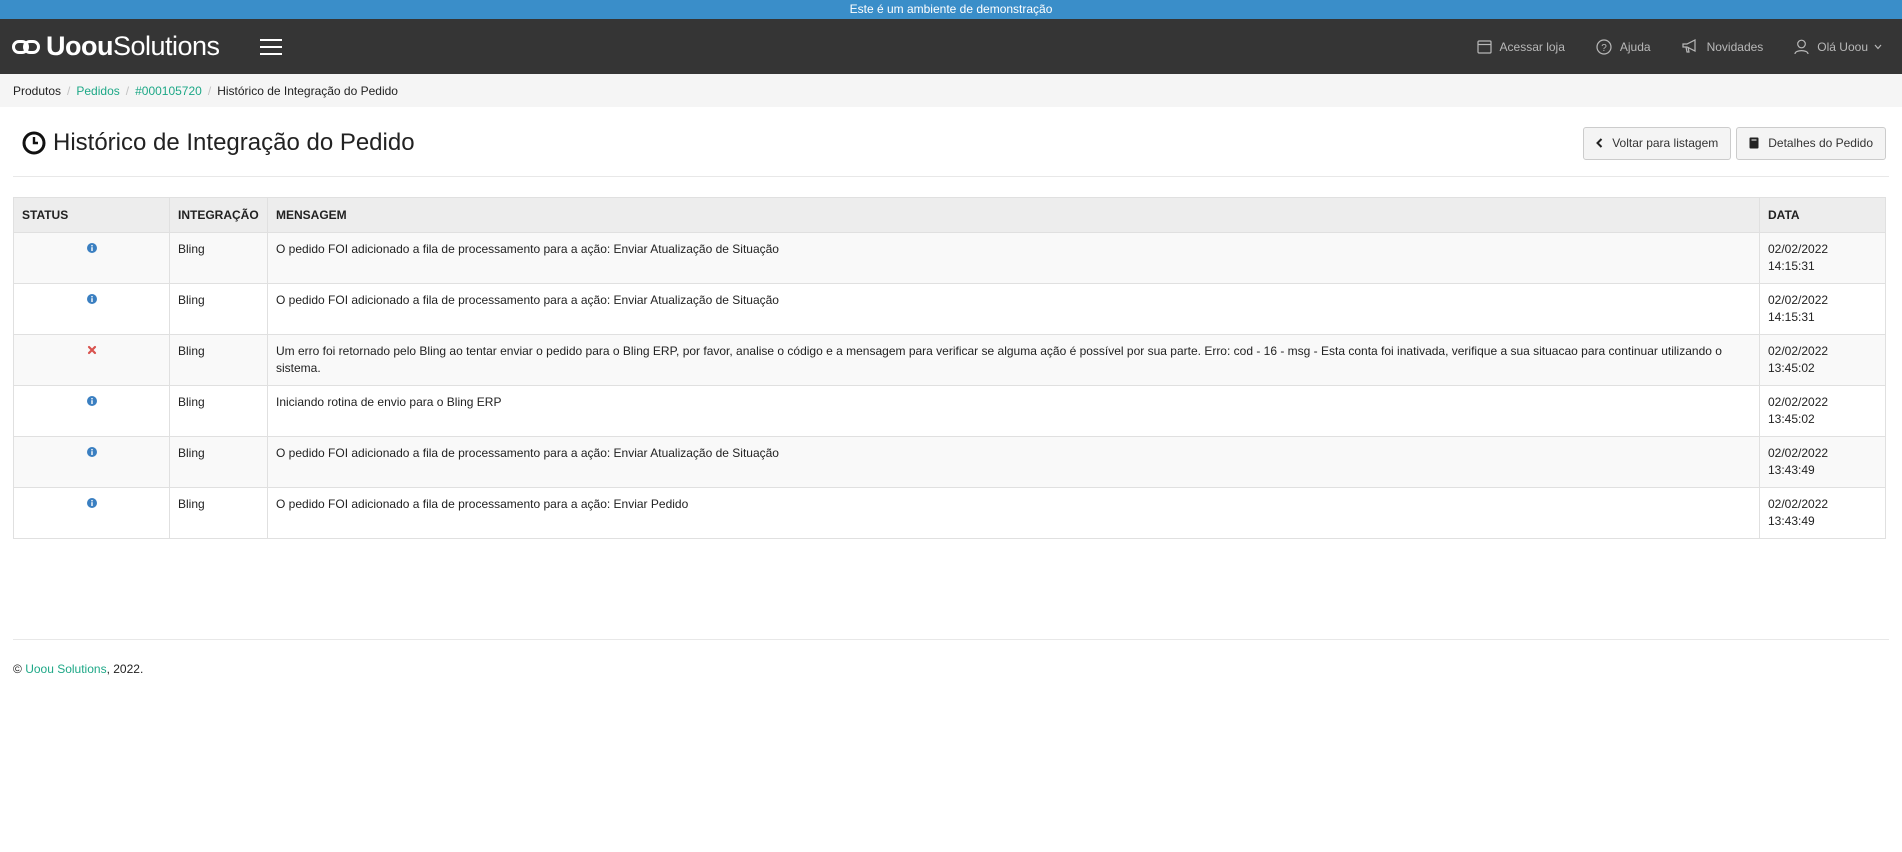  What do you see at coordinates (27, 47) in the screenshot?
I see `logo-icon` at bounding box center [27, 47].